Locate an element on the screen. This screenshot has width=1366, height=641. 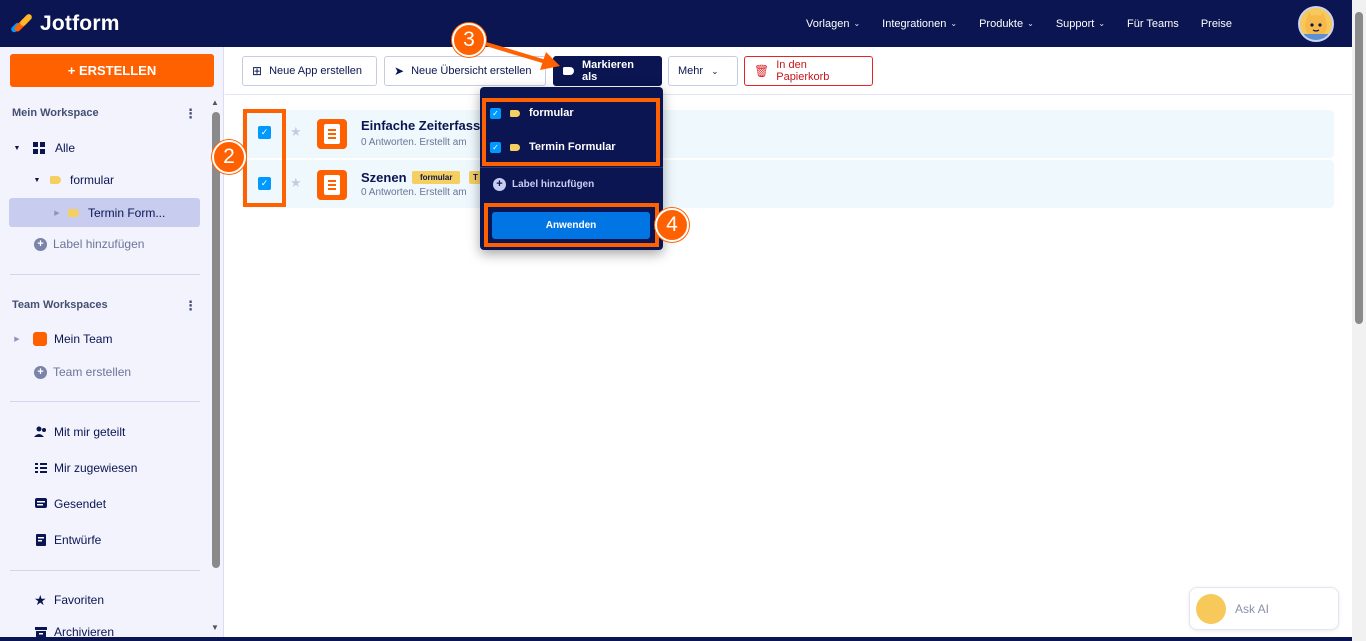
user-avatar is located at coordinates (1316, 24).